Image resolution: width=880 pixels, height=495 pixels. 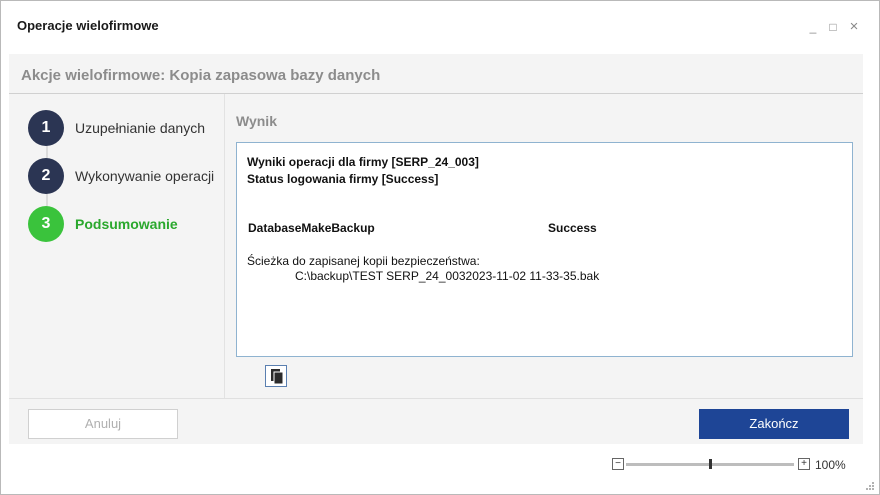 What do you see at coordinates (870, 486) in the screenshot?
I see `resize-grip-icon` at bounding box center [870, 486].